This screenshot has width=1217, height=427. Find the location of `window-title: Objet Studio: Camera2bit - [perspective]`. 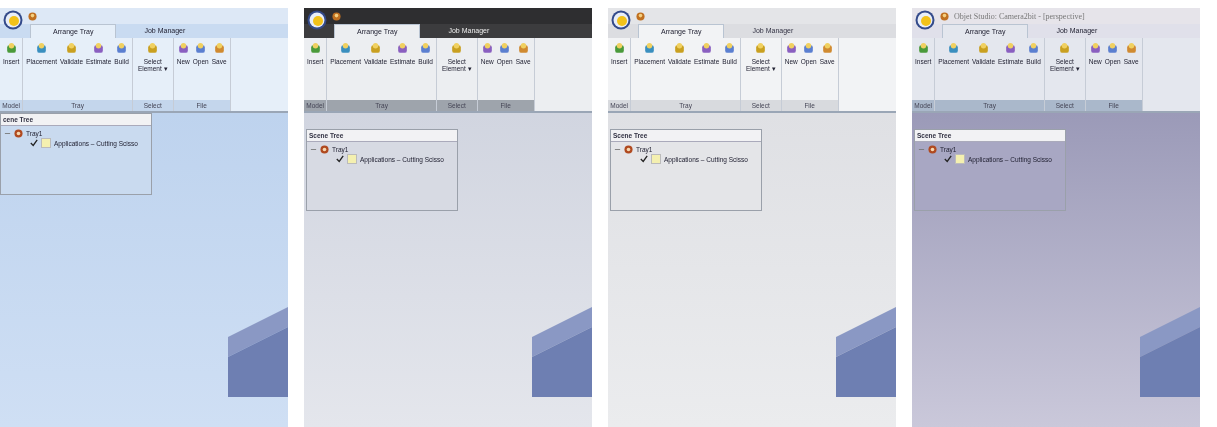

window-title: Objet Studio: Camera2bit - [perspective] is located at coordinates (1019, 16).